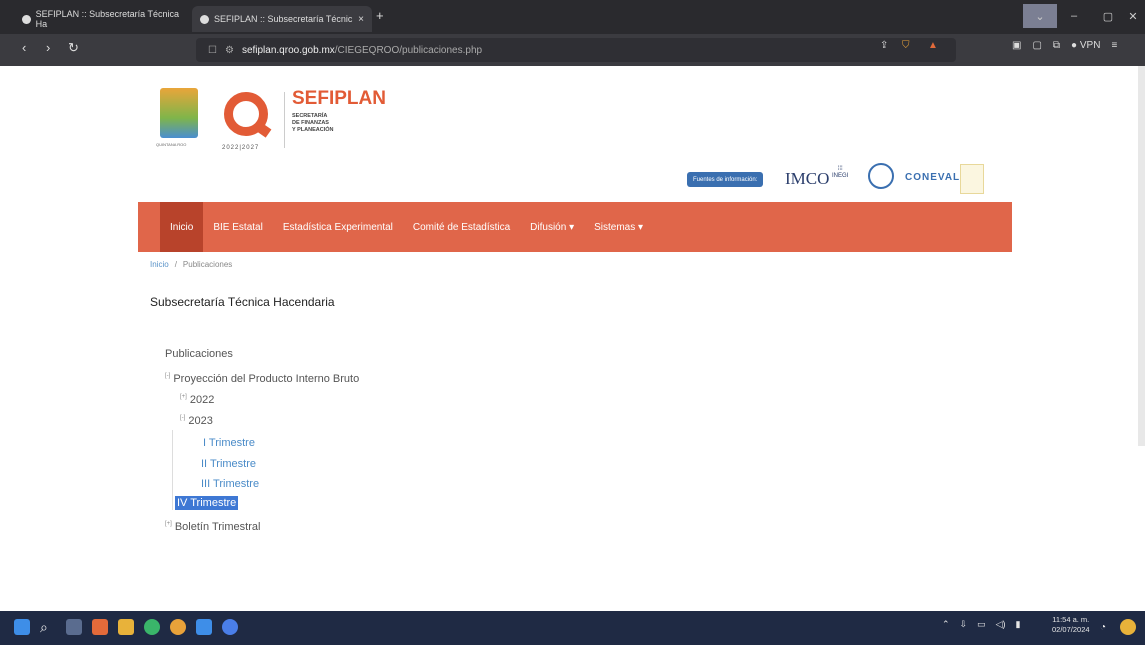  Describe the element at coordinates (618, 227) in the screenshot. I see `menu-item-sistemas: Sistemas ▾` at that location.